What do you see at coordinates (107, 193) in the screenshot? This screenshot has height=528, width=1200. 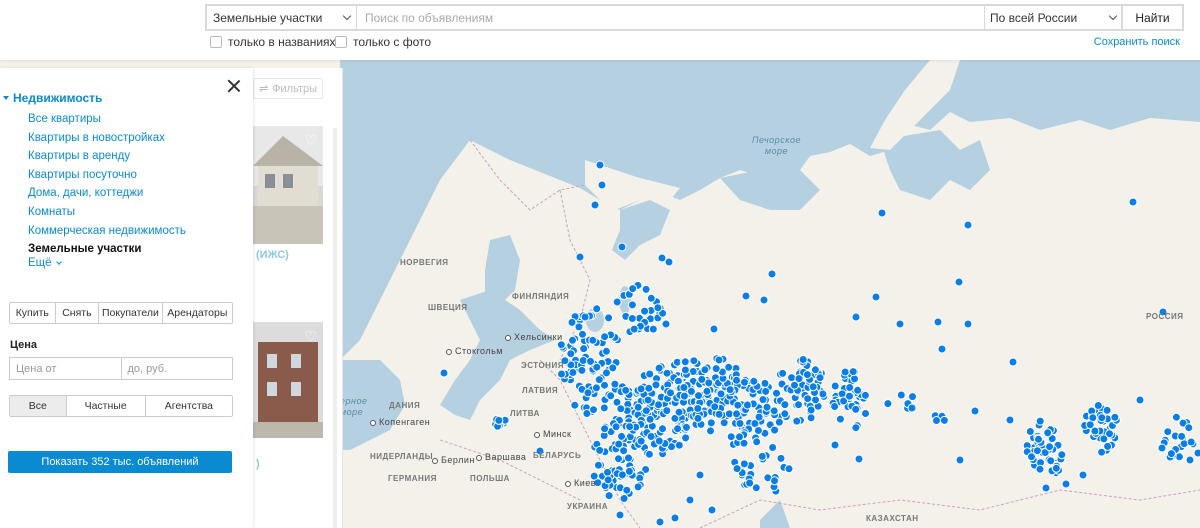 I see `sidebar-item-4: Дома, дачи, коттеджи` at bounding box center [107, 193].